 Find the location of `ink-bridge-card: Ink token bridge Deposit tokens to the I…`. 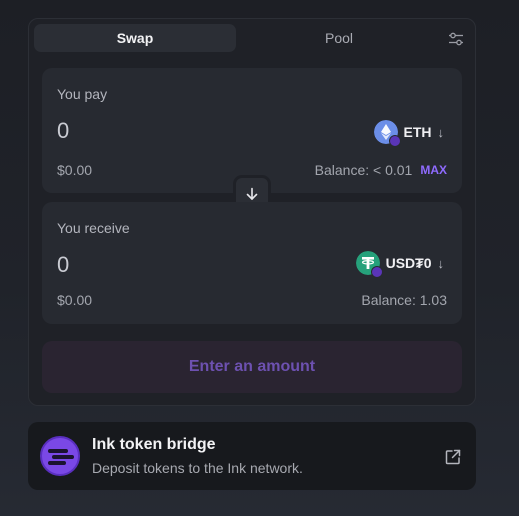

ink-bridge-card: Ink token bridge Deposit tokens to the I… is located at coordinates (252, 456).